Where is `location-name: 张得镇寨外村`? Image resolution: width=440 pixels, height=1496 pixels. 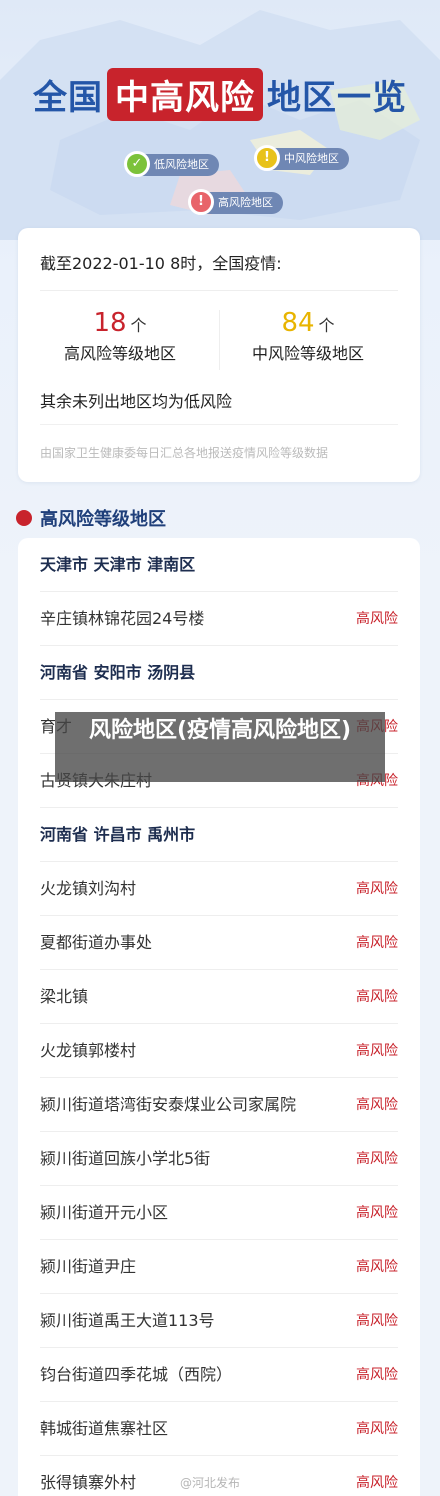
location-name: 张得镇寨外村 is located at coordinates (88, 1482).